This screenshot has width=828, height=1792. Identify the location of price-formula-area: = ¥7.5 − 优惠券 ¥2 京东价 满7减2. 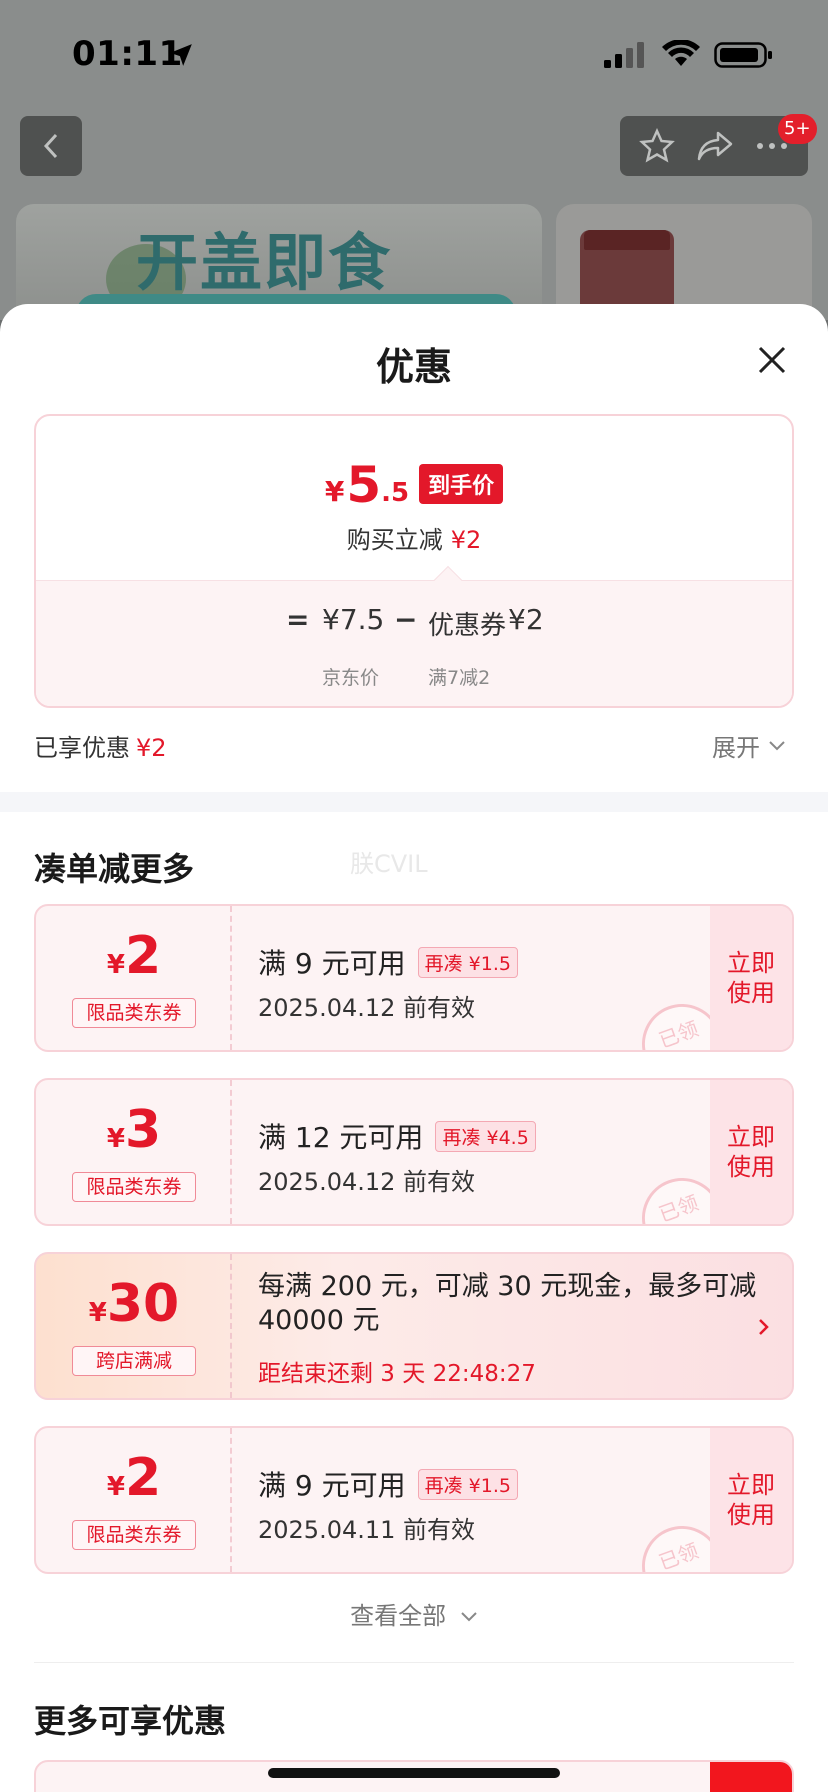
(414, 643).